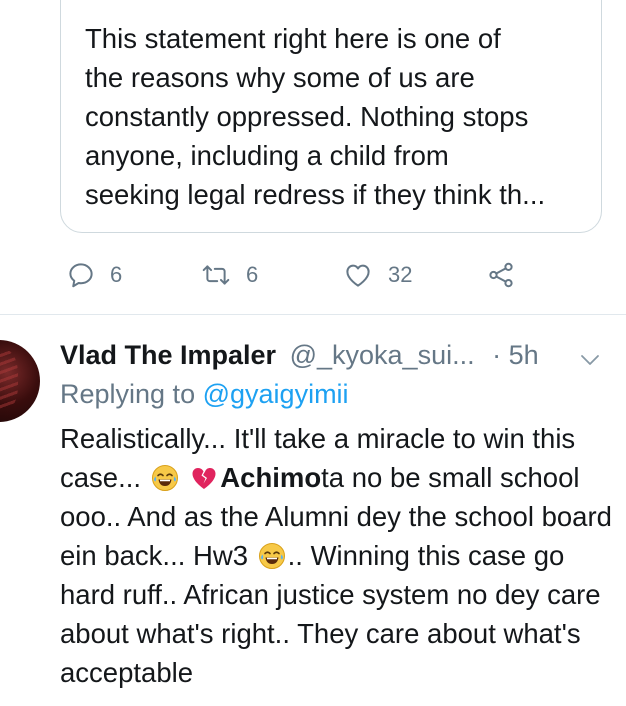 The height and width of the screenshot is (706, 626). What do you see at coordinates (358, 275) in the screenshot?
I see `heart-icon` at bounding box center [358, 275].